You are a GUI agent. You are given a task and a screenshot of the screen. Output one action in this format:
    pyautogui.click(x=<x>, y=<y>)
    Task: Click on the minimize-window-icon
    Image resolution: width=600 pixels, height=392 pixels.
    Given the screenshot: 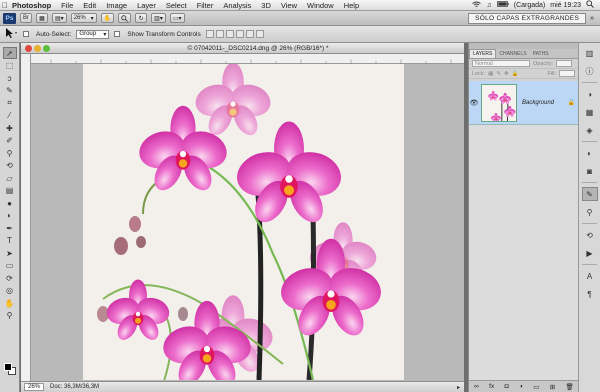 What is the action you would take?
    pyautogui.click(x=37, y=48)
    